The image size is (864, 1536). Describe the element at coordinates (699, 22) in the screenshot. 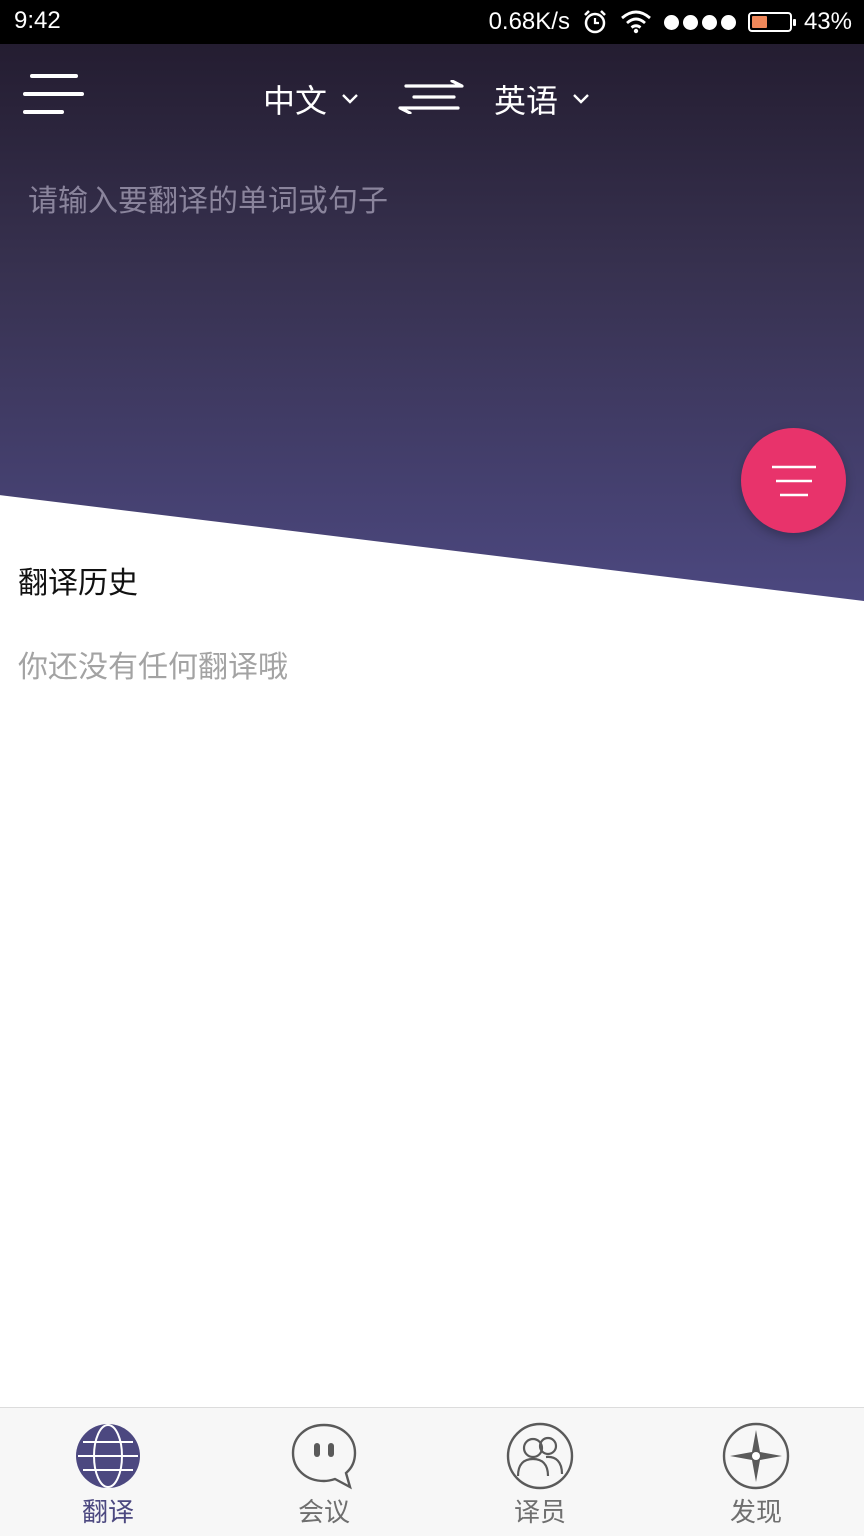

I see `signal-icon` at that location.